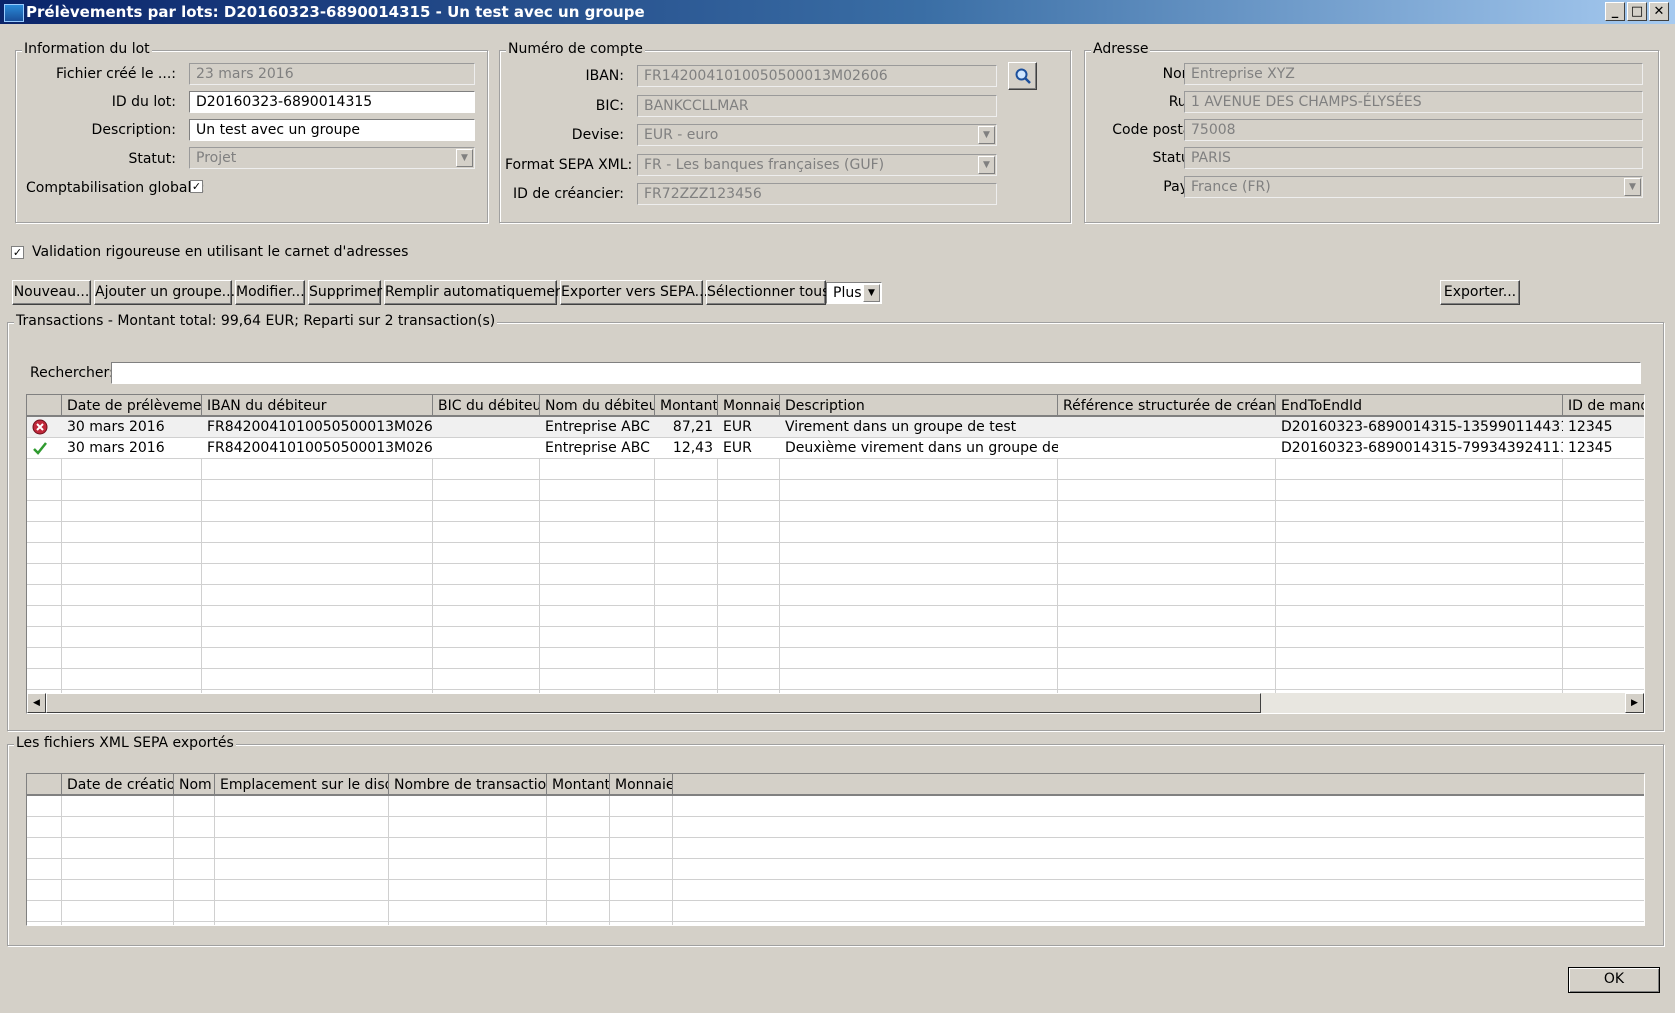  Describe the element at coordinates (817, 165) in the screenshot. I see `sepa-format-select: FR - Les banques françaises (GUF) ▼` at that location.